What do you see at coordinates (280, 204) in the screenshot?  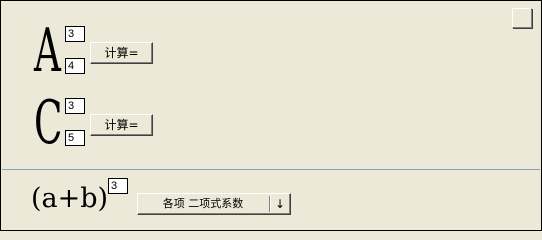 I see `down-arrow-icon: ↓` at bounding box center [280, 204].